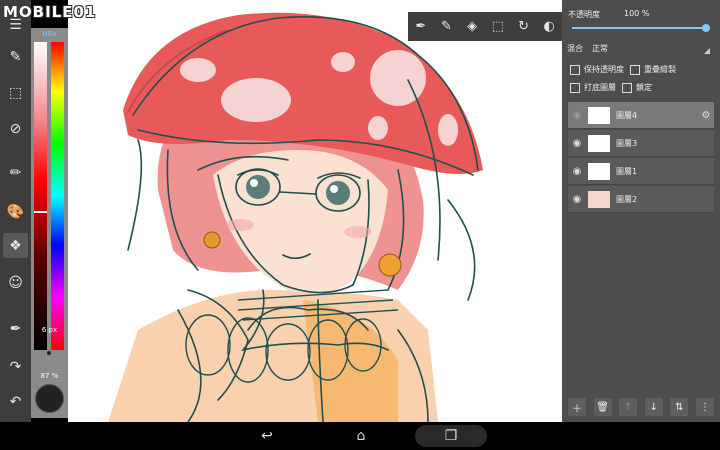  What do you see at coordinates (627, 171) in the screenshot?
I see `layer-name: 圖層1` at bounding box center [627, 171].